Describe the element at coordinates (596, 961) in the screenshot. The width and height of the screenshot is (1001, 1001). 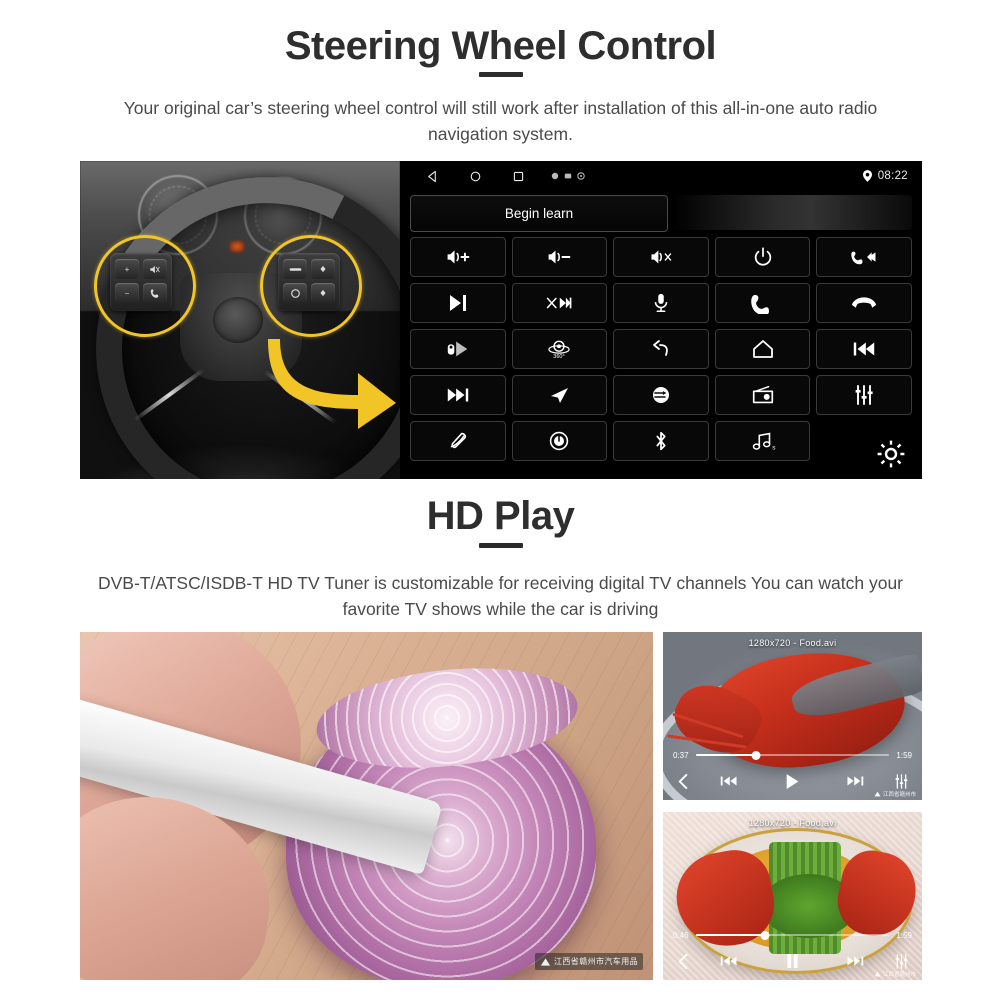
I see `watermark-text: 江西省赣州市汽车用品` at that location.